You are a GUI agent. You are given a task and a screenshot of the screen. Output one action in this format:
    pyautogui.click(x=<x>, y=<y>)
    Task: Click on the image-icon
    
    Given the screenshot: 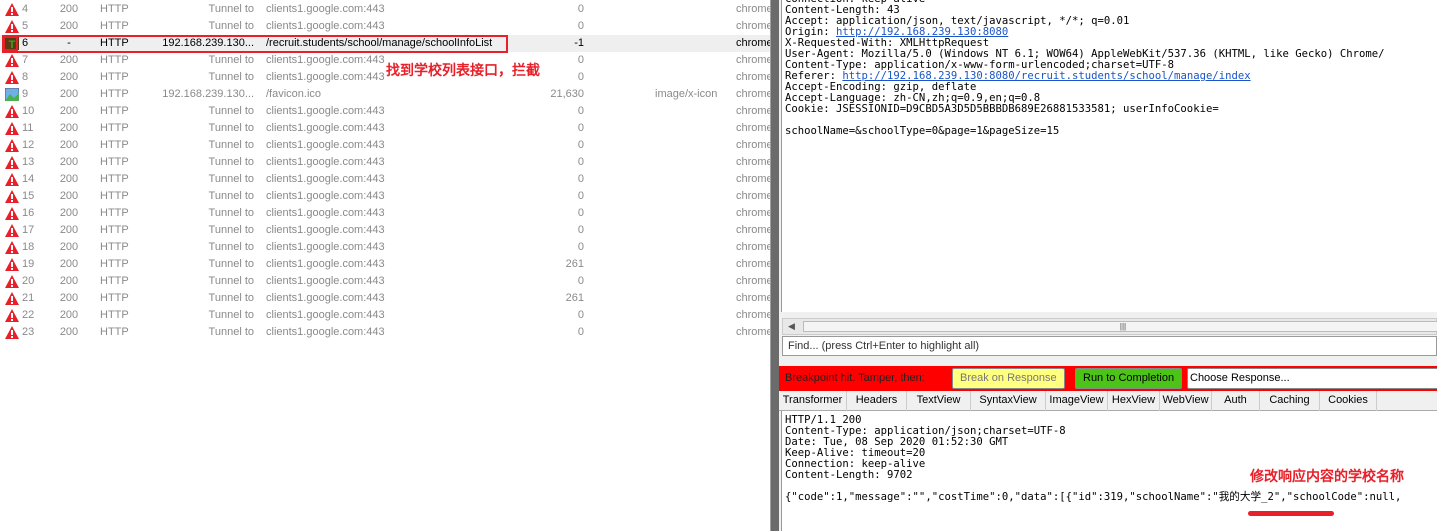 What is the action you would take?
    pyautogui.click(x=12, y=94)
    